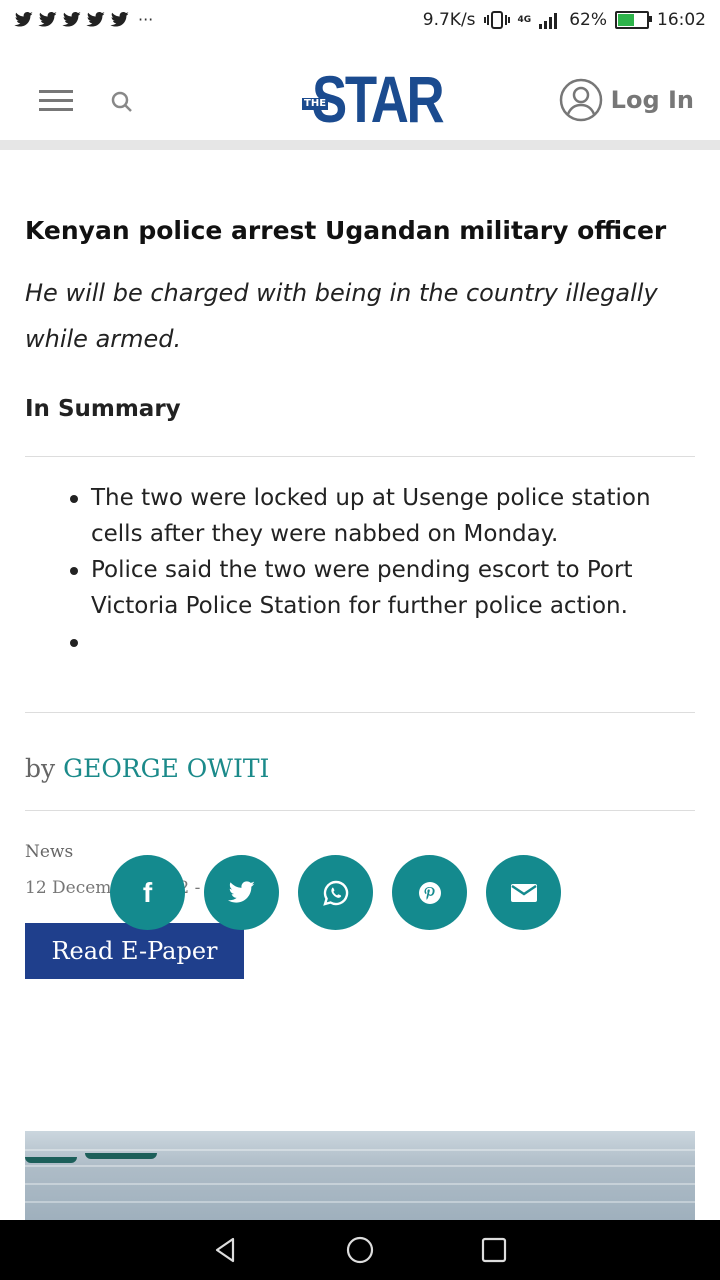  Describe the element at coordinates (524, 20) in the screenshot. I see `network-type: 4G` at that location.